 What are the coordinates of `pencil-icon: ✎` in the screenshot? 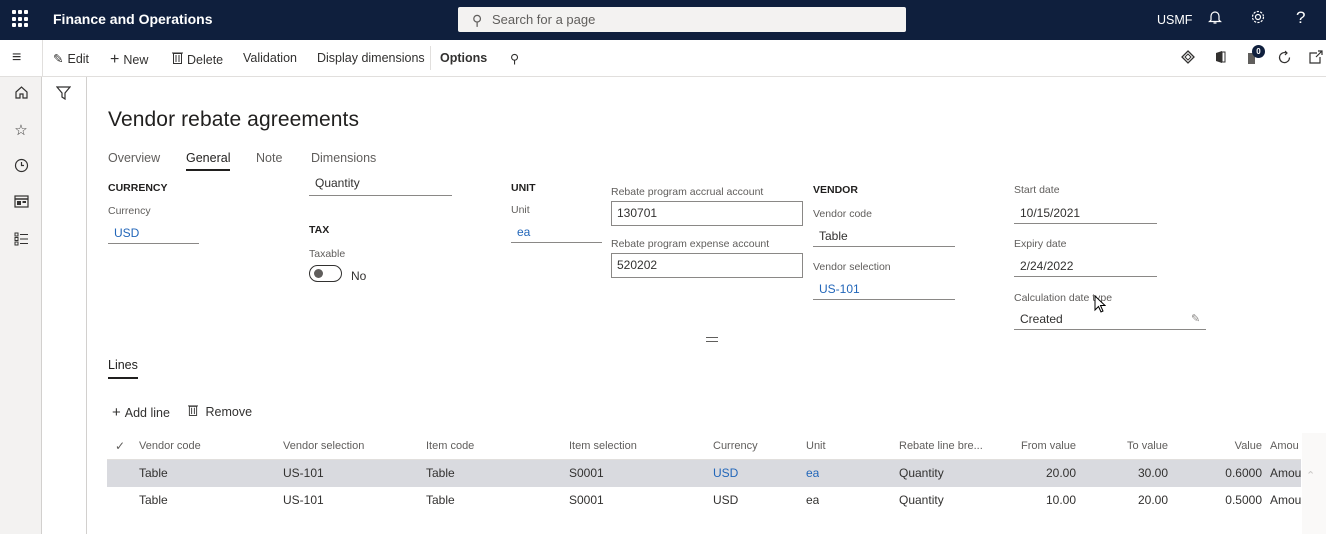 It's located at (58, 59).